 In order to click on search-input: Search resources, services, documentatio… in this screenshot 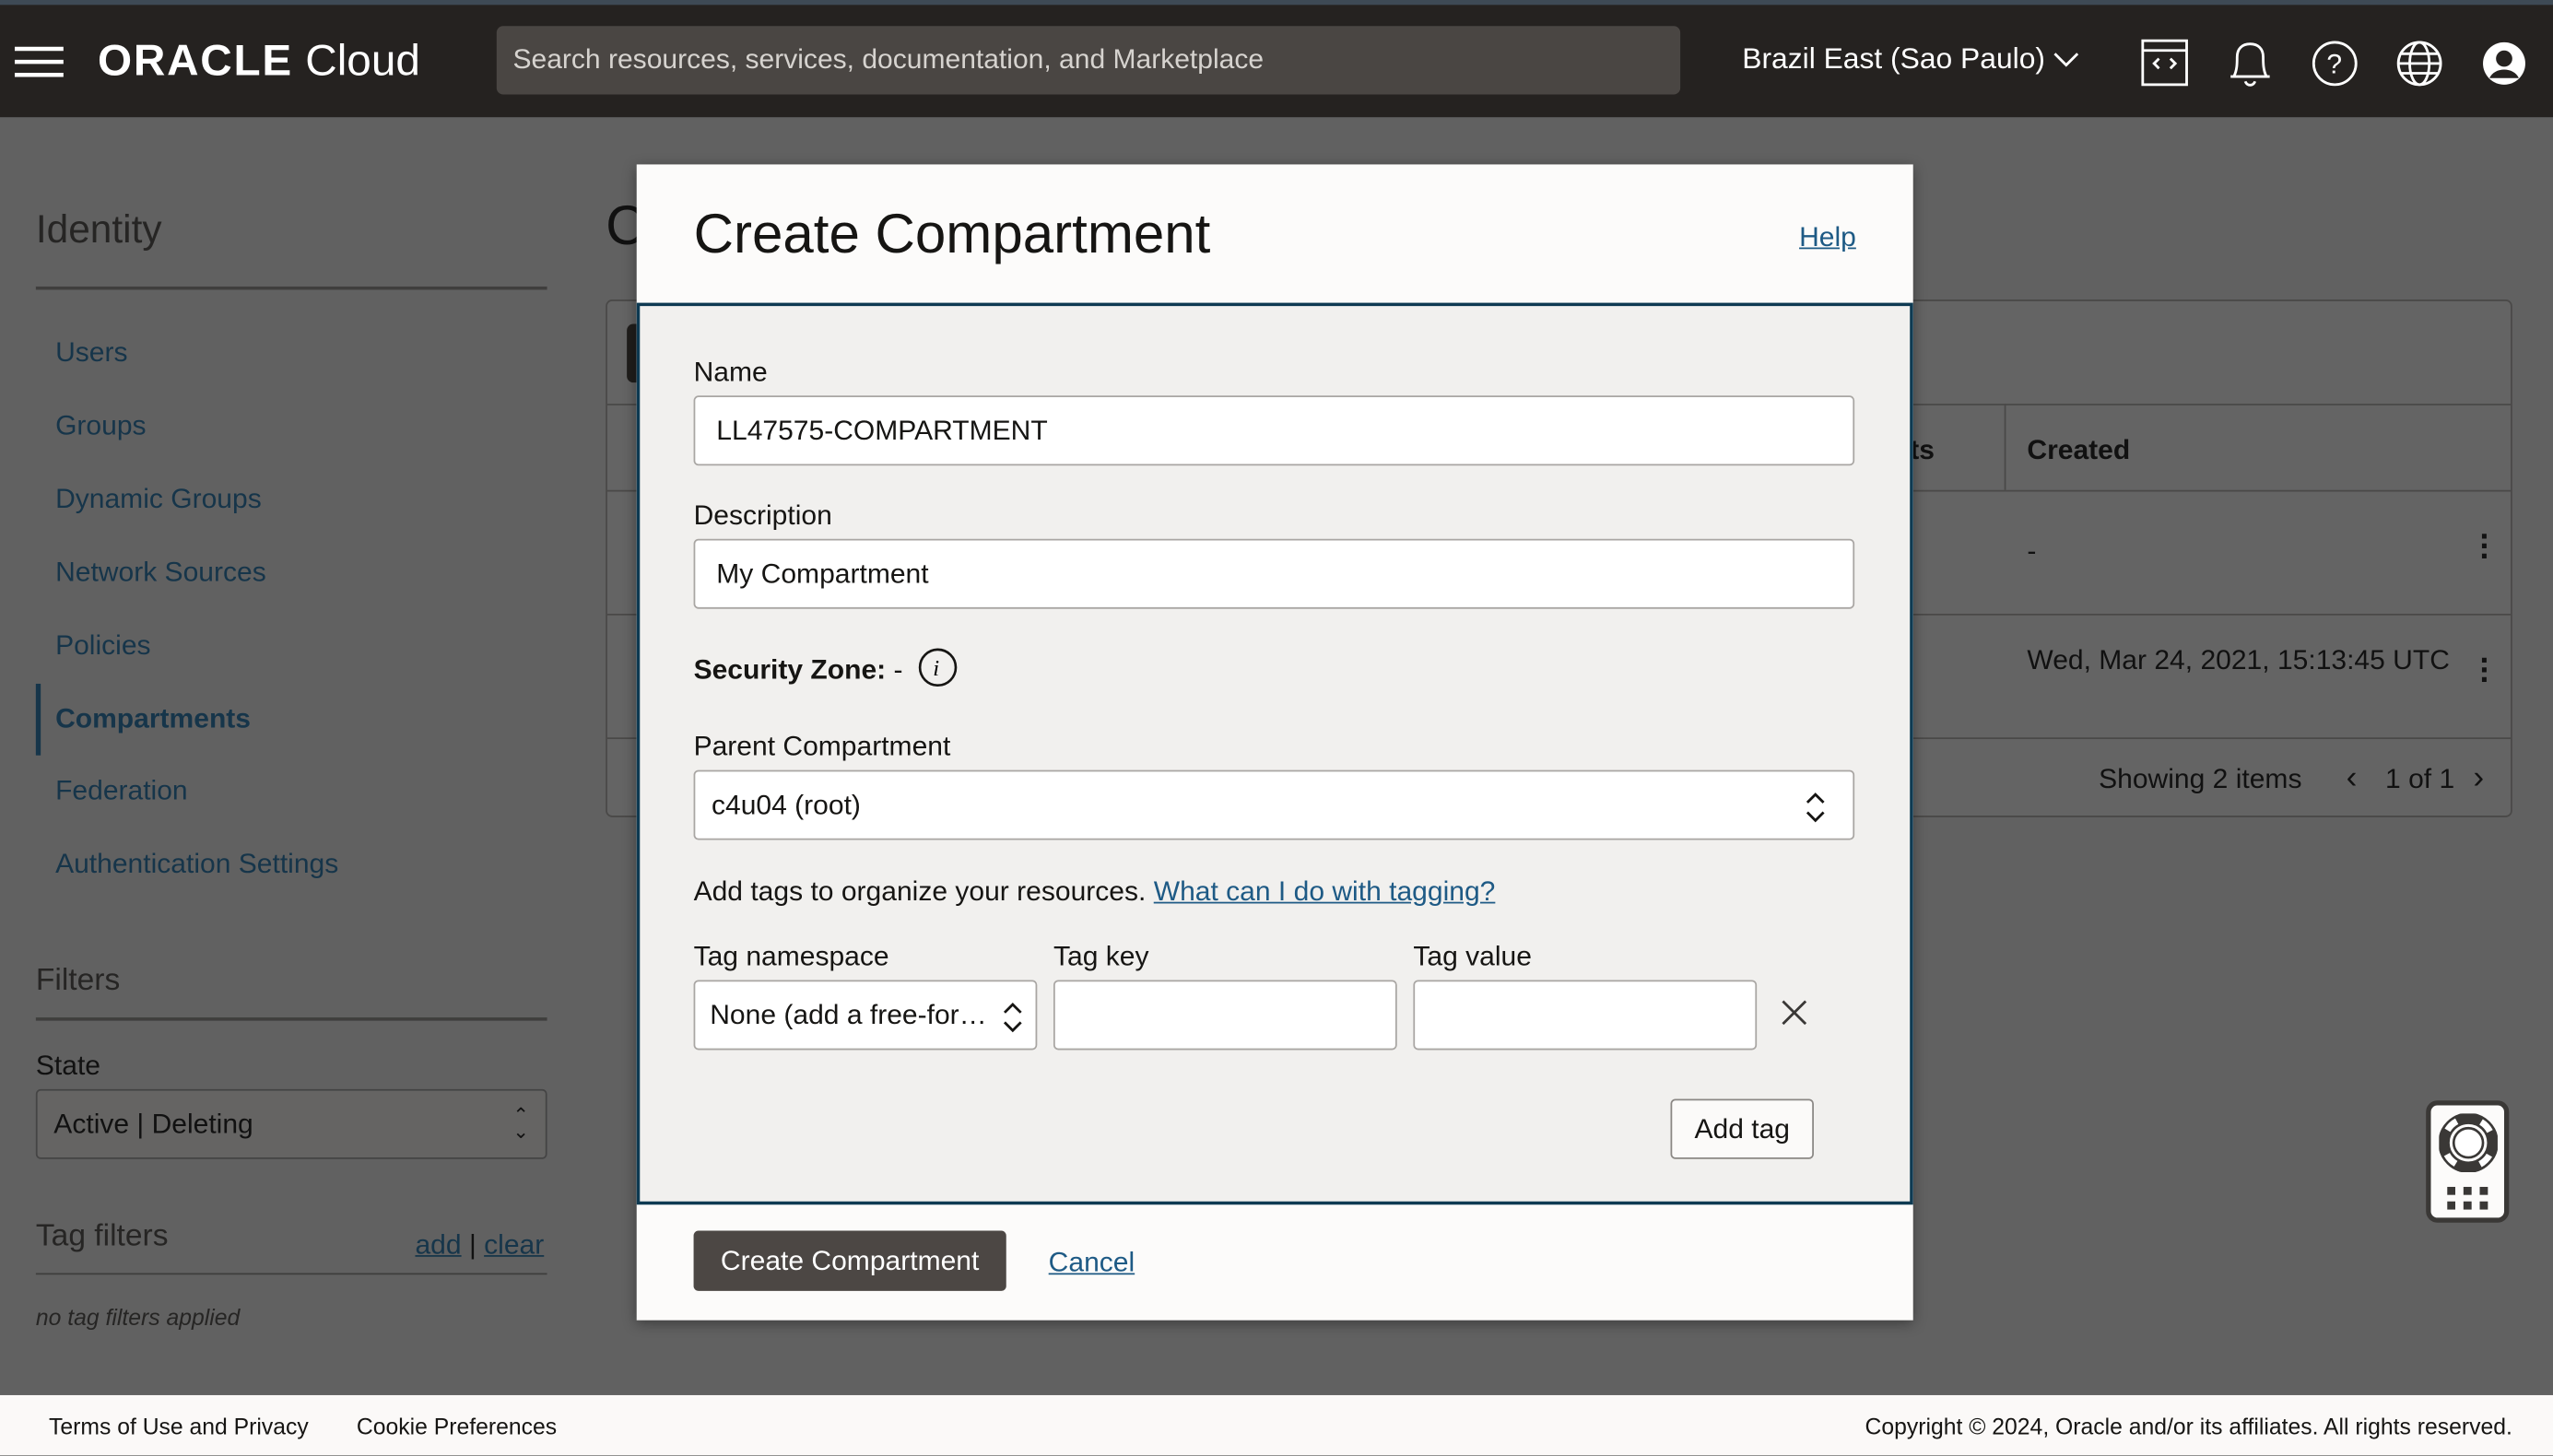, I will do `click(1088, 60)`.